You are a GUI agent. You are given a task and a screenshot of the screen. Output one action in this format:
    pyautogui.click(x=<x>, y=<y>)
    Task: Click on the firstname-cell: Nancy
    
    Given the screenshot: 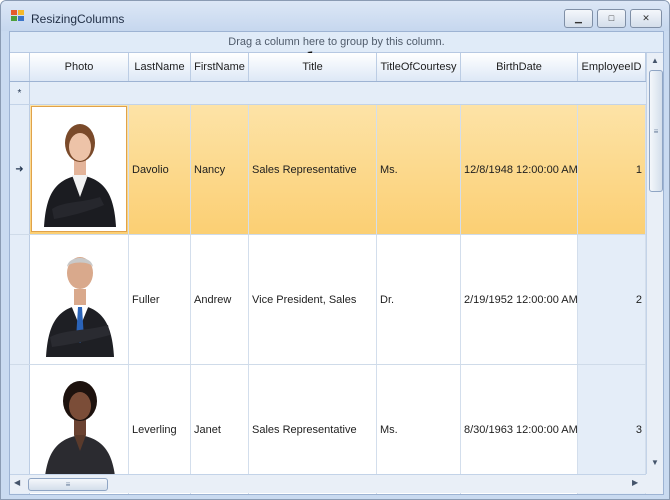 What is the action you would take?
    pyautogui.click(x=220, y=169)
    